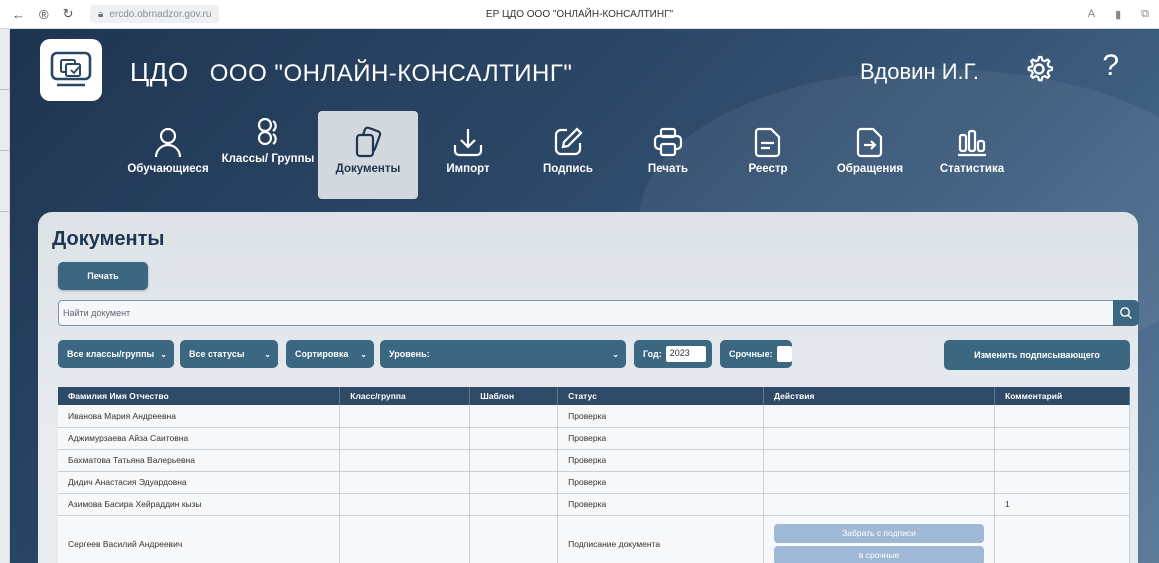  I want to click on search-input: Найти документ, so click(589, 313).